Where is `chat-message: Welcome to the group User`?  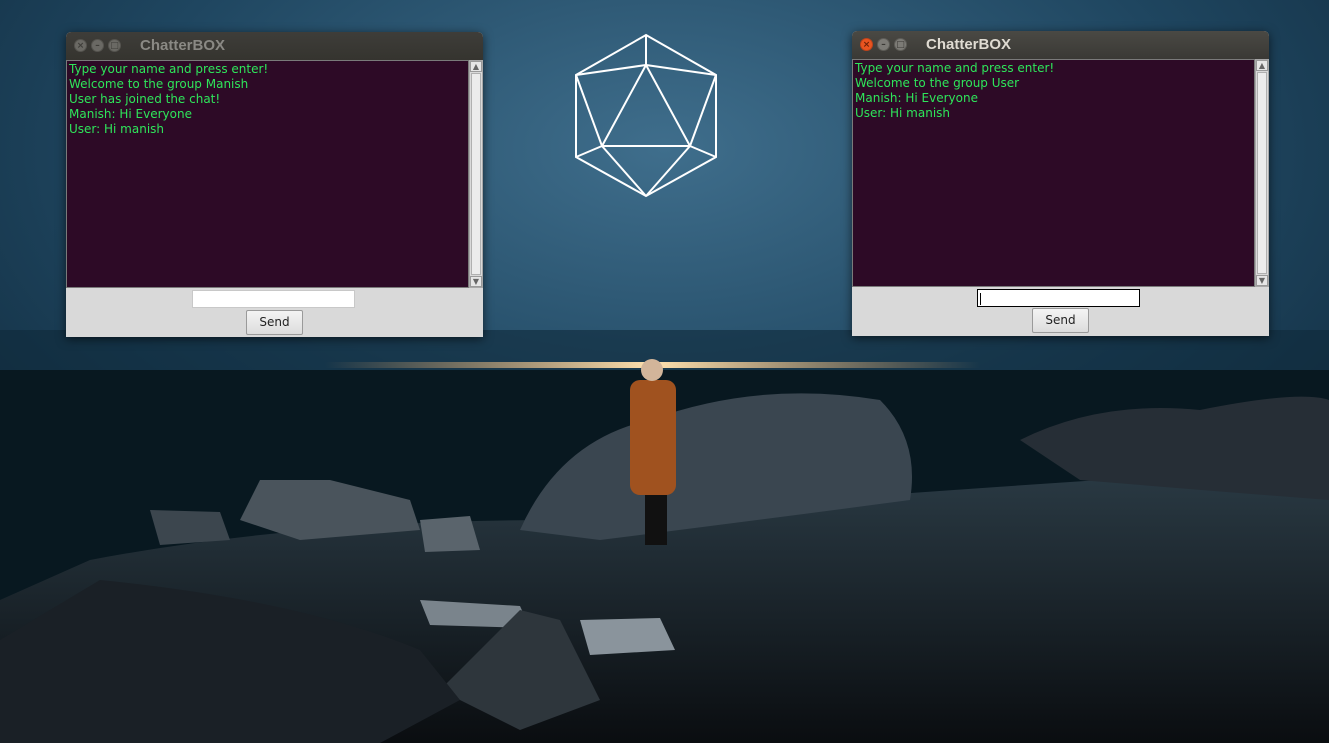 chat-message: Welcome to the group User is located at coordinates (937, 83).